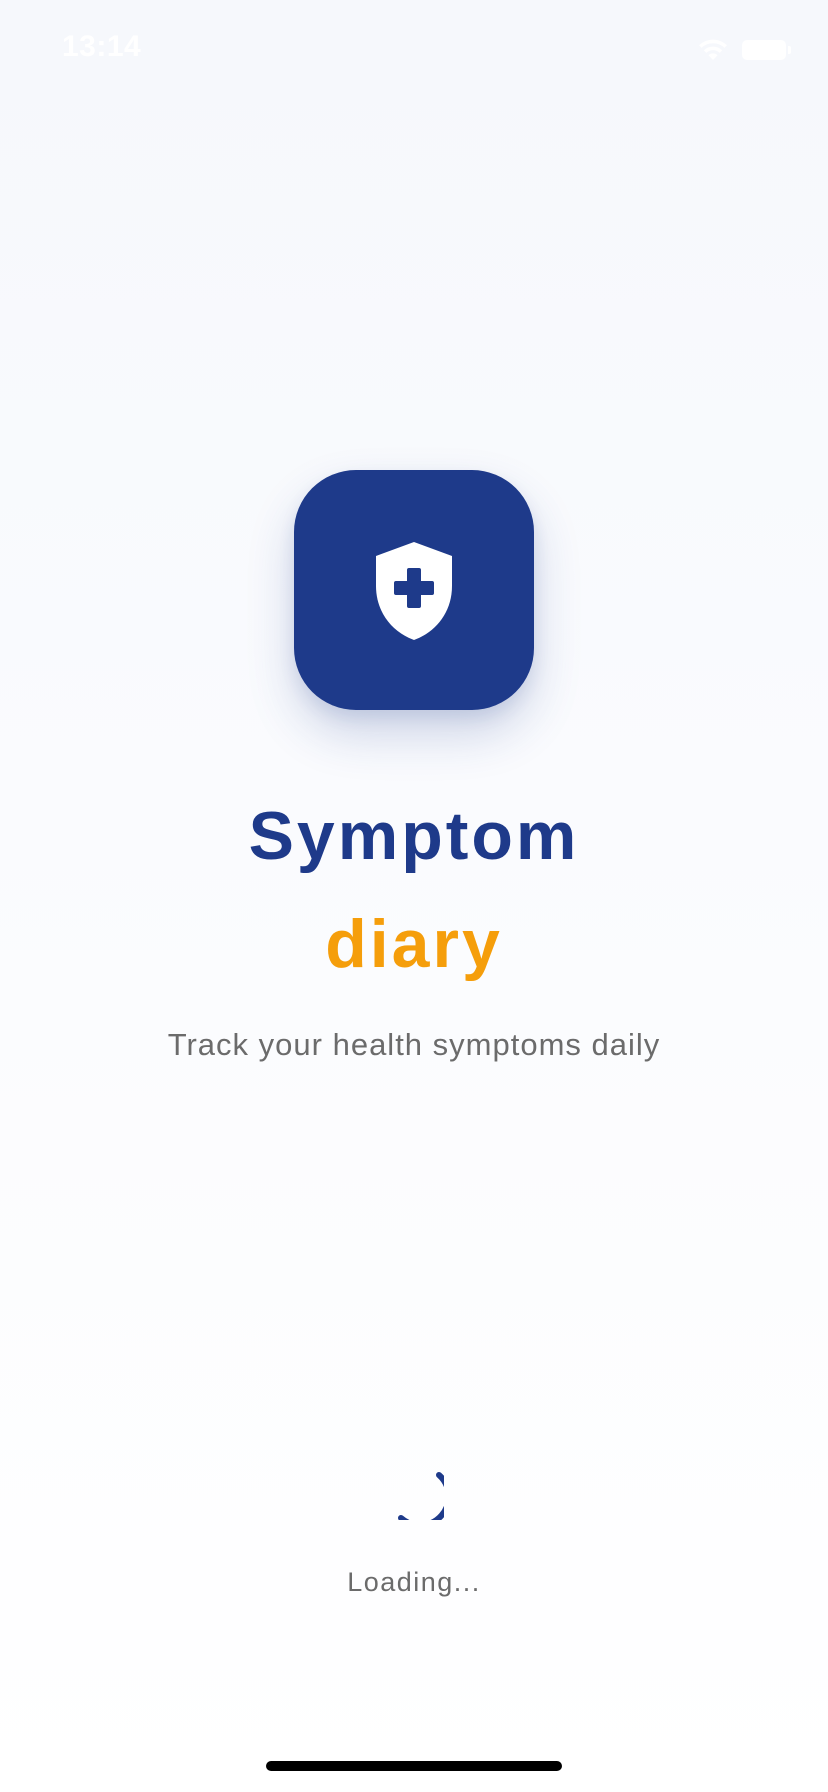 This screenshot has width=828, height=1792. What do you see at coordinates (766, 50) in the screenshot?
I see `battery-icon` at bounding box center [766, 50].